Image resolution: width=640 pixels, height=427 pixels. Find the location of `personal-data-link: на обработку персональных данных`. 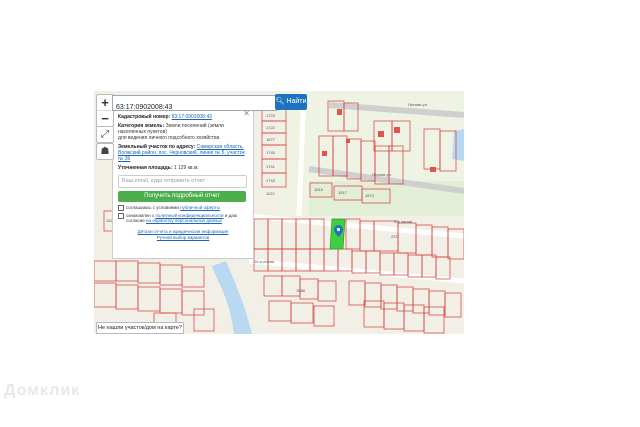

personal-data-link: на обработку персональных данных is located at coordinates (184, 220).